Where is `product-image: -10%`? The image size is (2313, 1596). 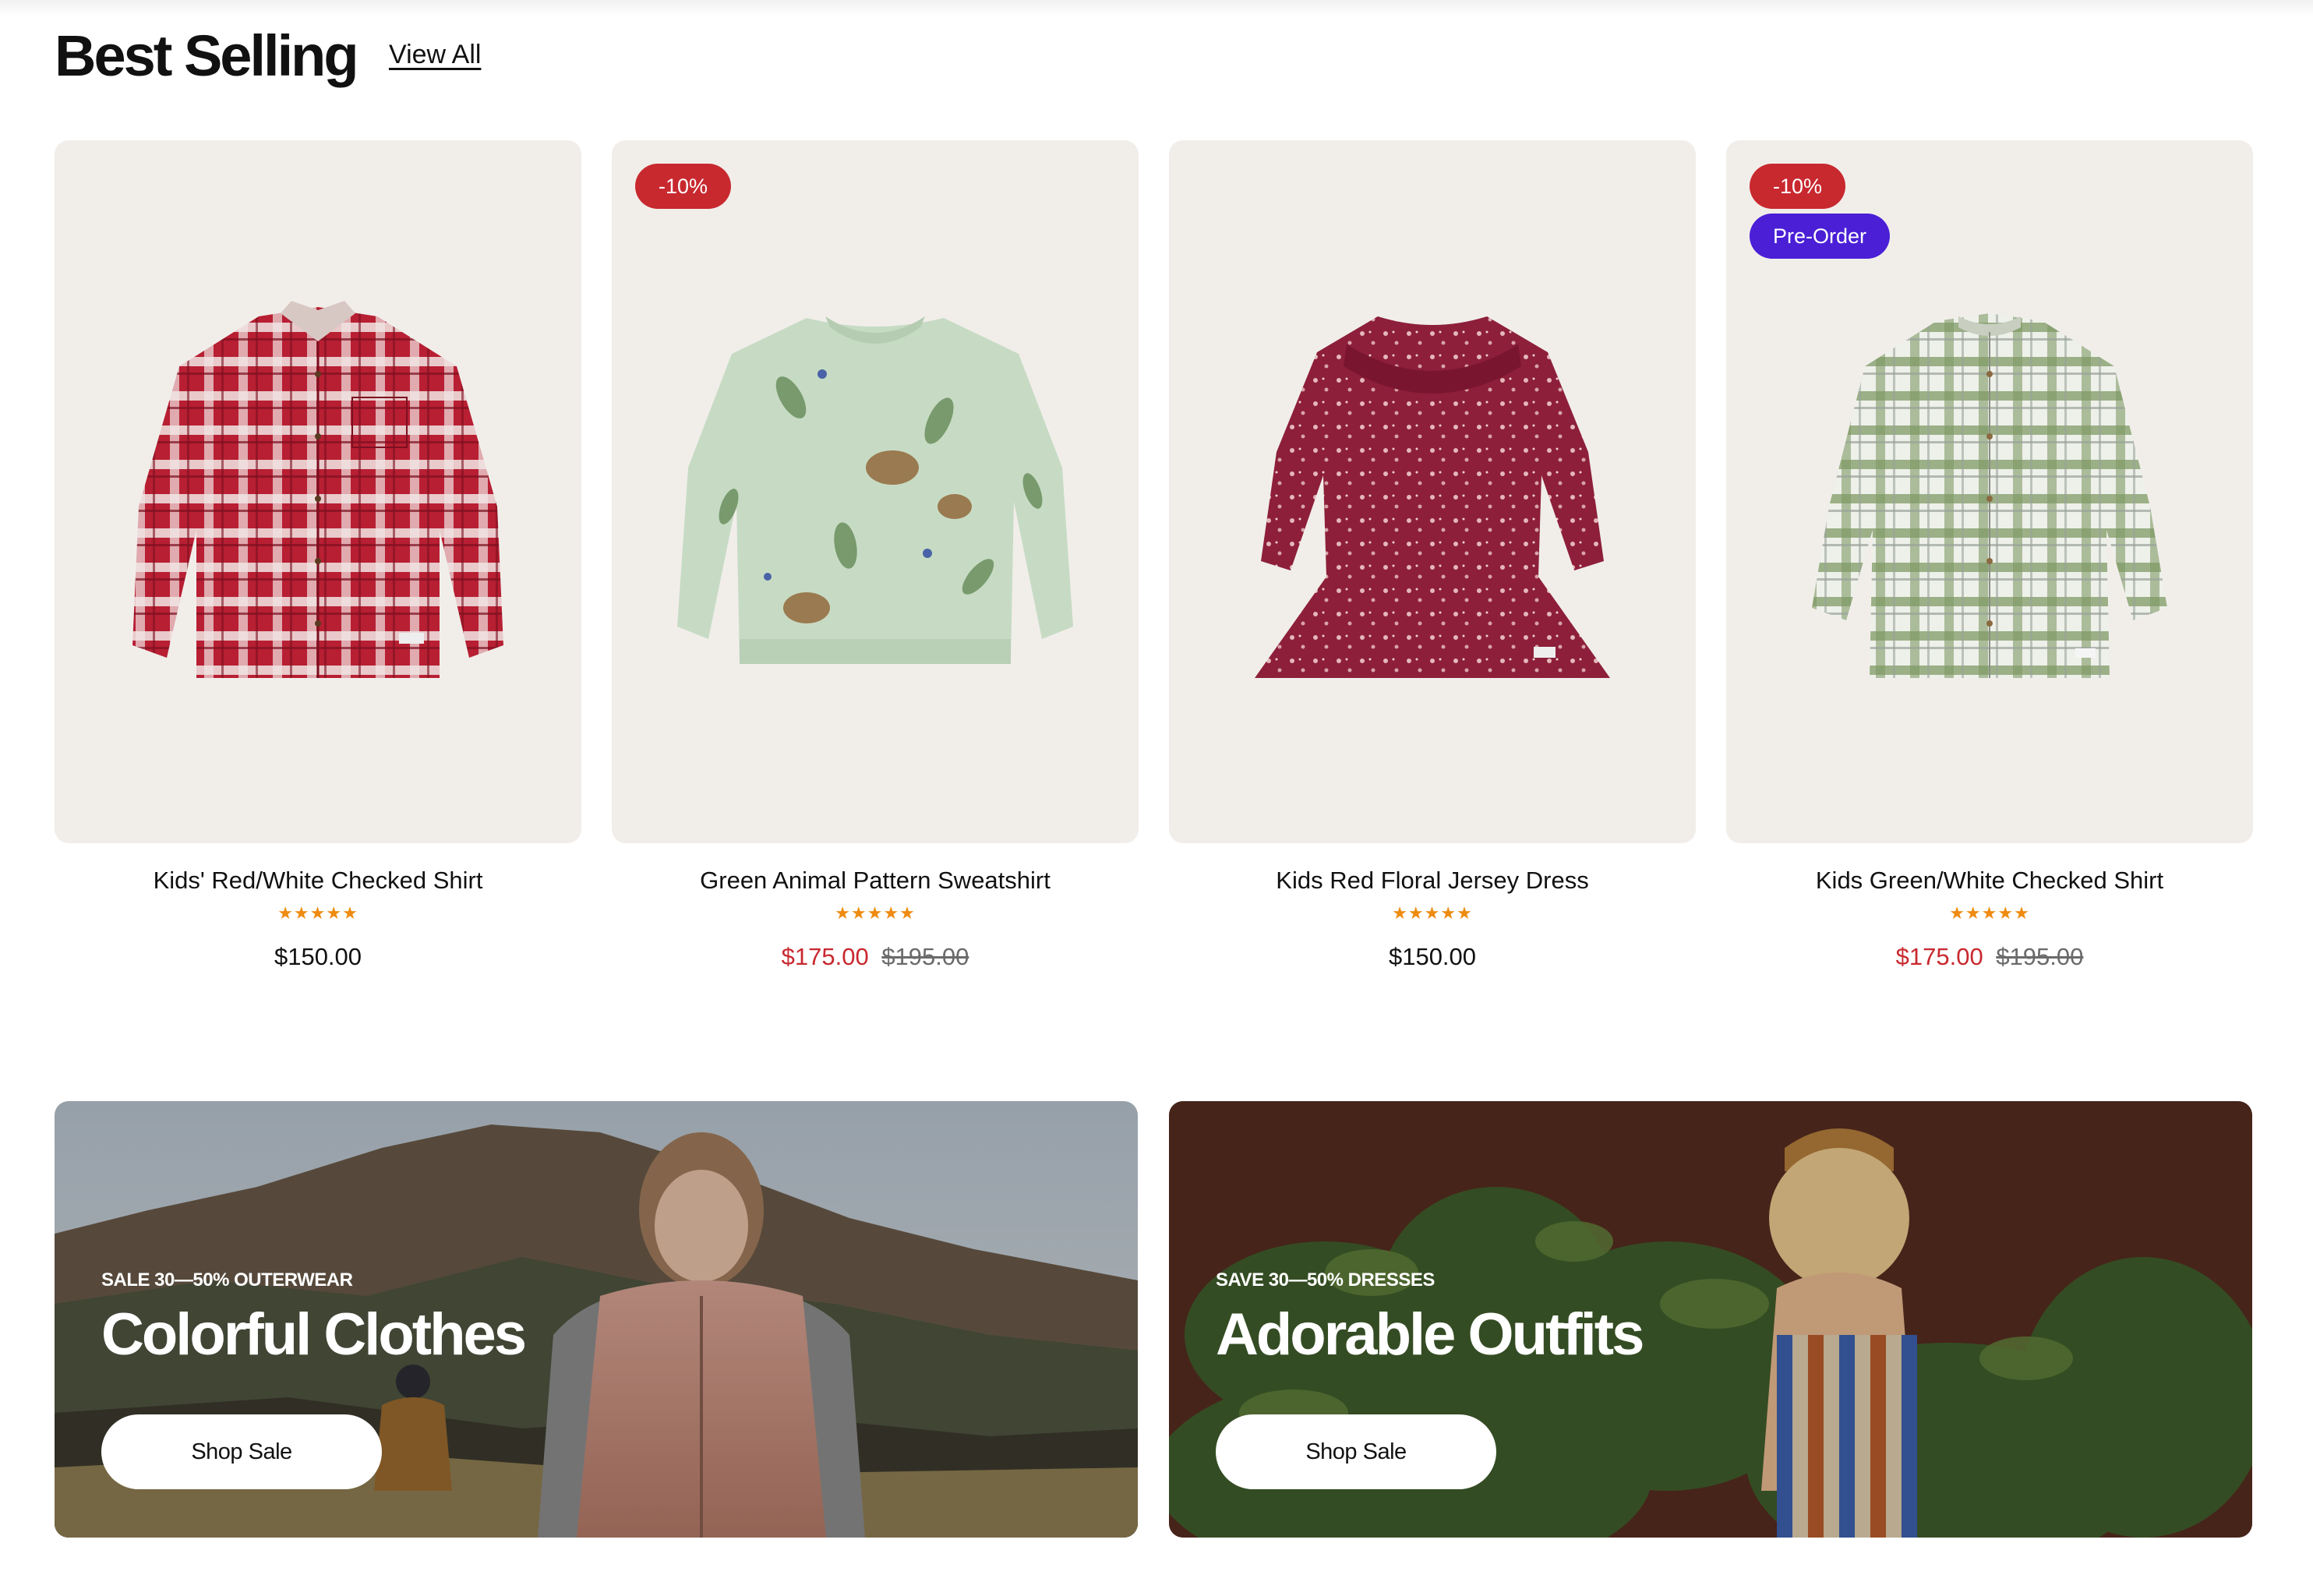 product-image: -10% is located at coordinates (876, 491).